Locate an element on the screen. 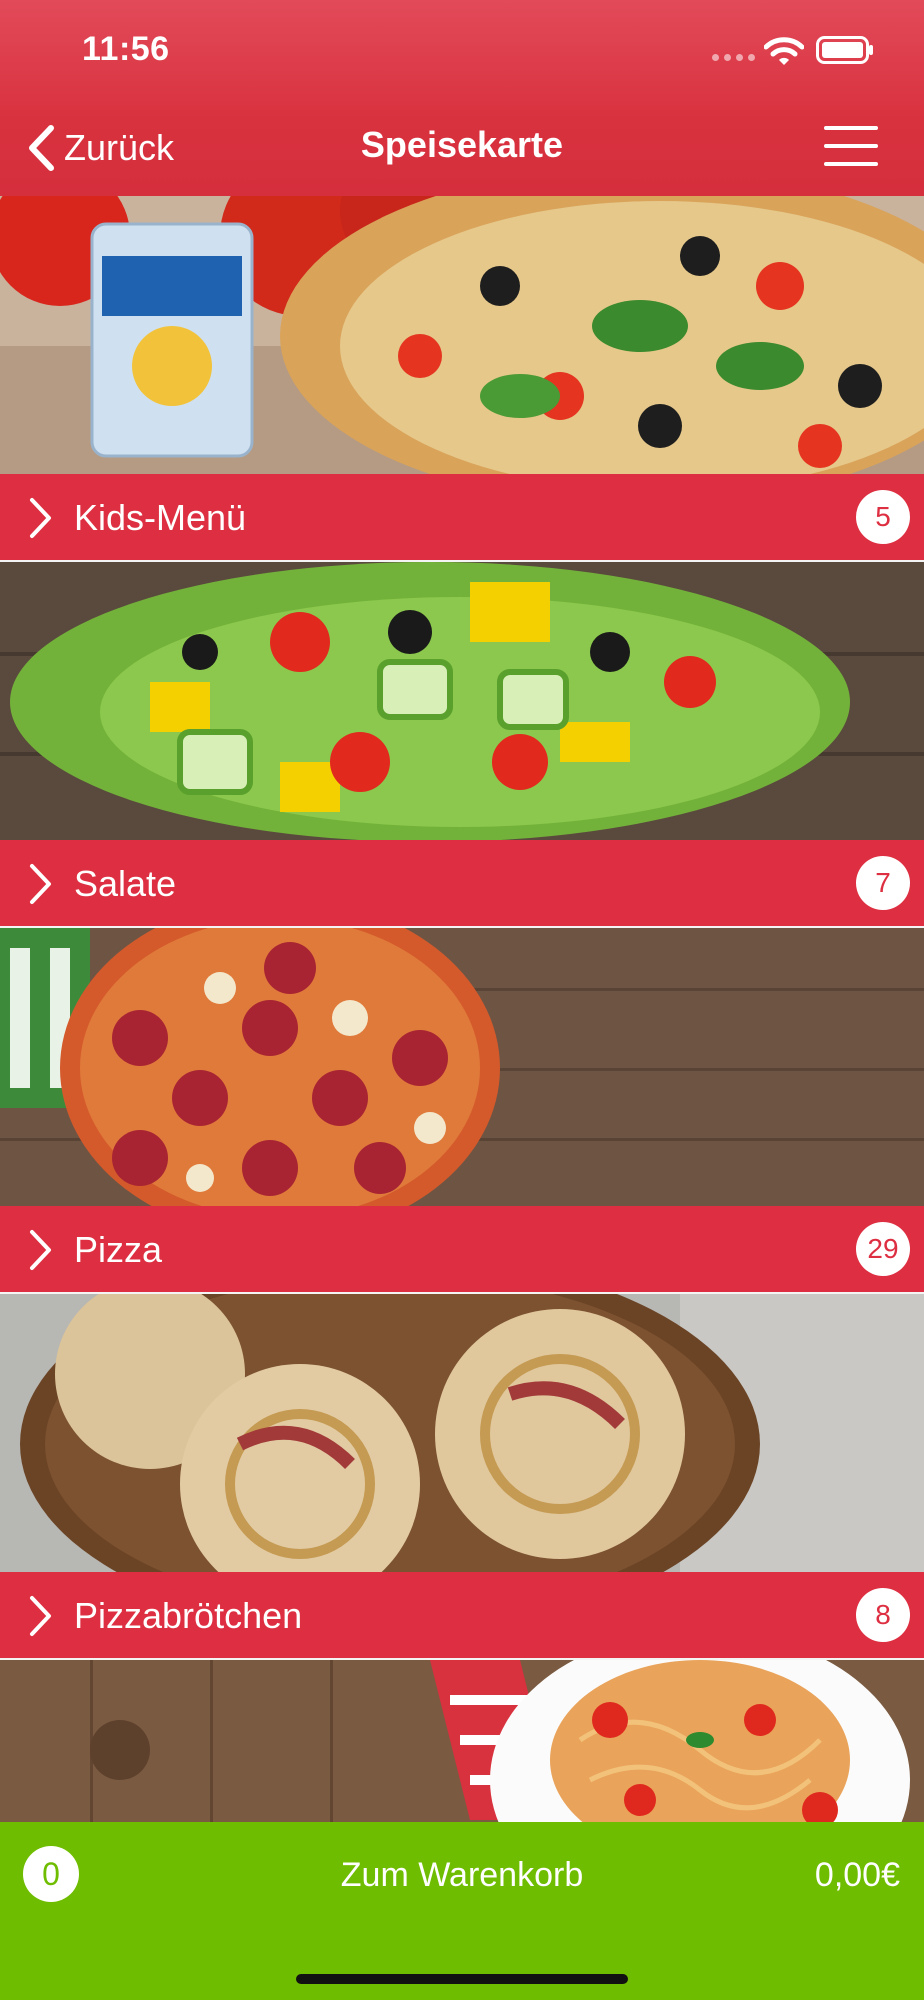 The height and width of the screenshot is (2000, 924). category-bar: Pizzabrötchen 8 is located at coordinates (462, 1616).